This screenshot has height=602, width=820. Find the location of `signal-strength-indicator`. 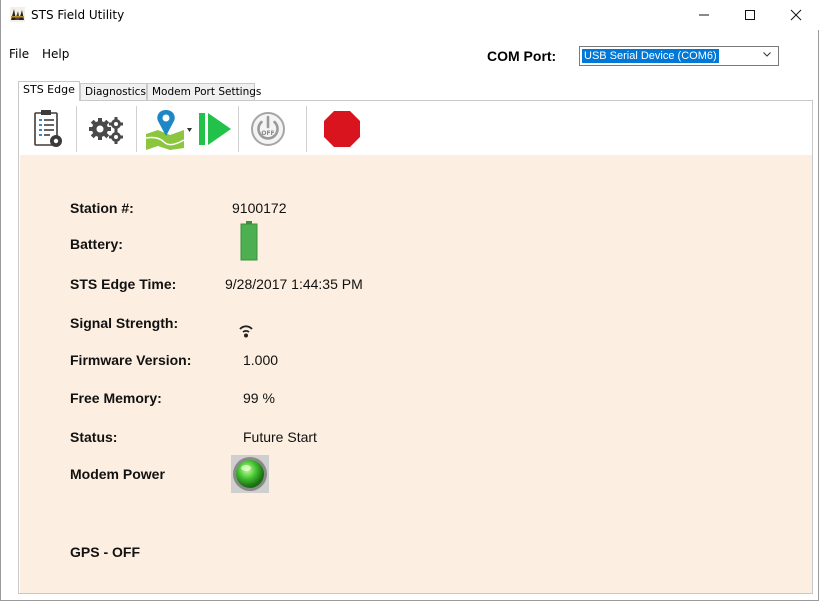

signal-strength-indicator is located at coordinates (246, 331).